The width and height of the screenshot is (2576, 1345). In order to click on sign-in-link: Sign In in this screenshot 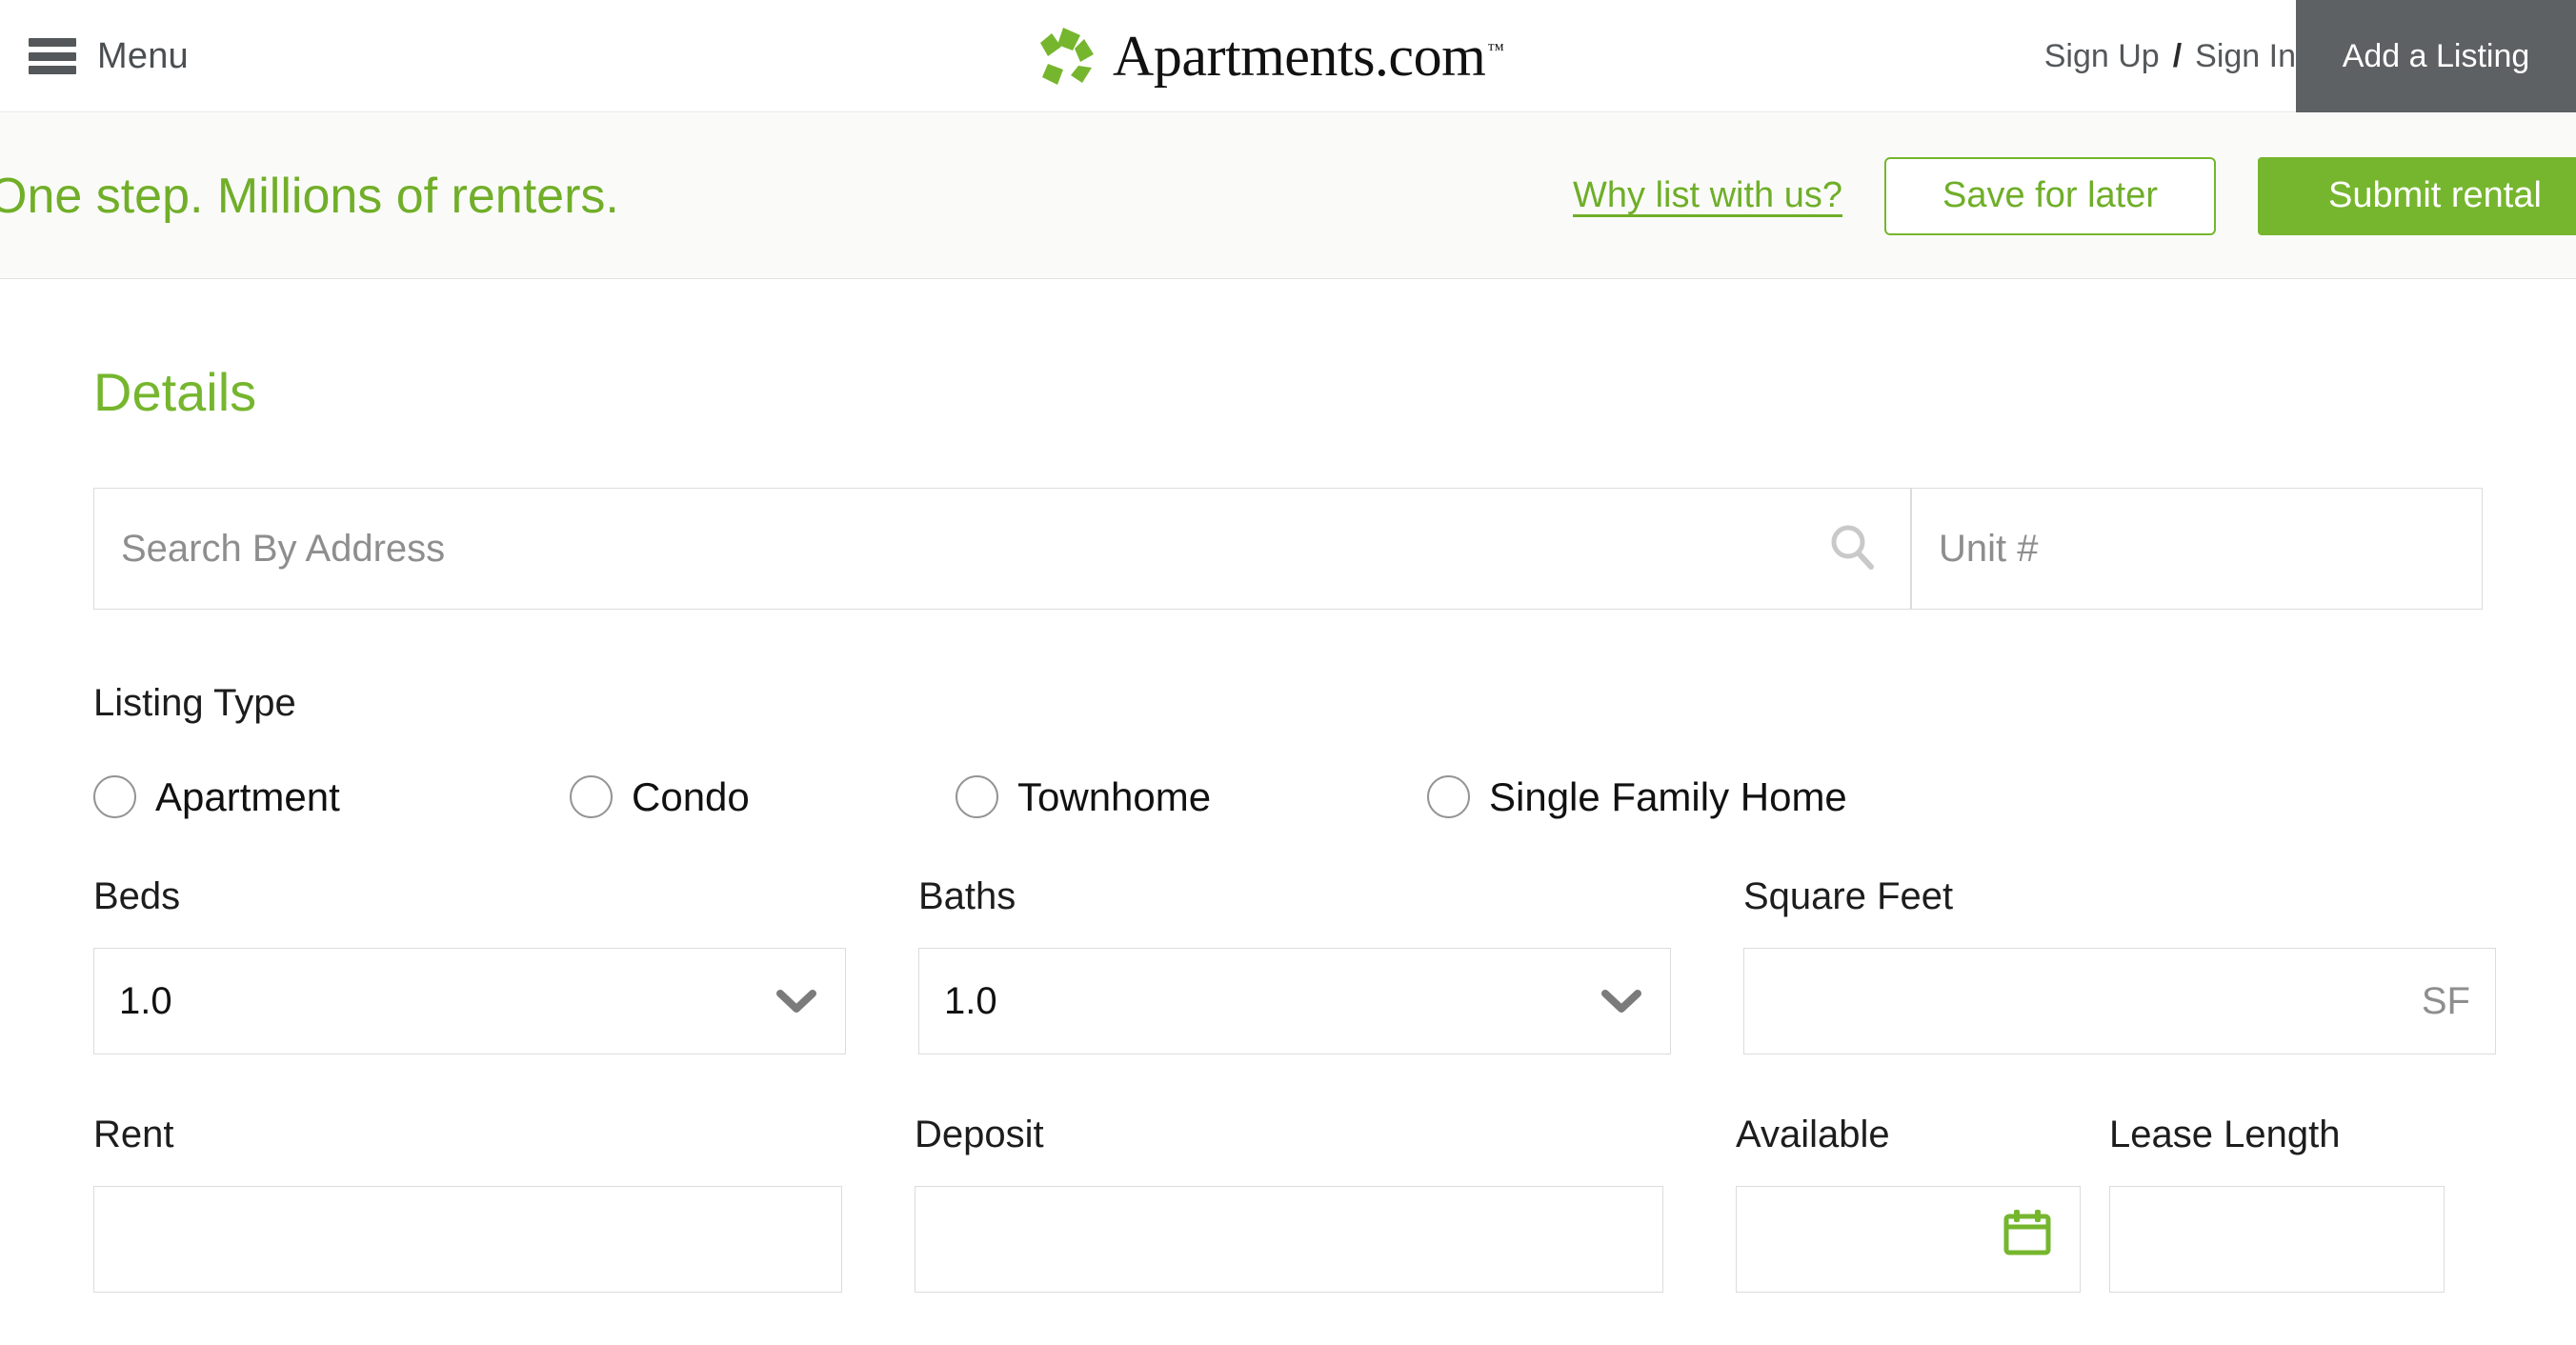, I will do `click(2245, 57)`.